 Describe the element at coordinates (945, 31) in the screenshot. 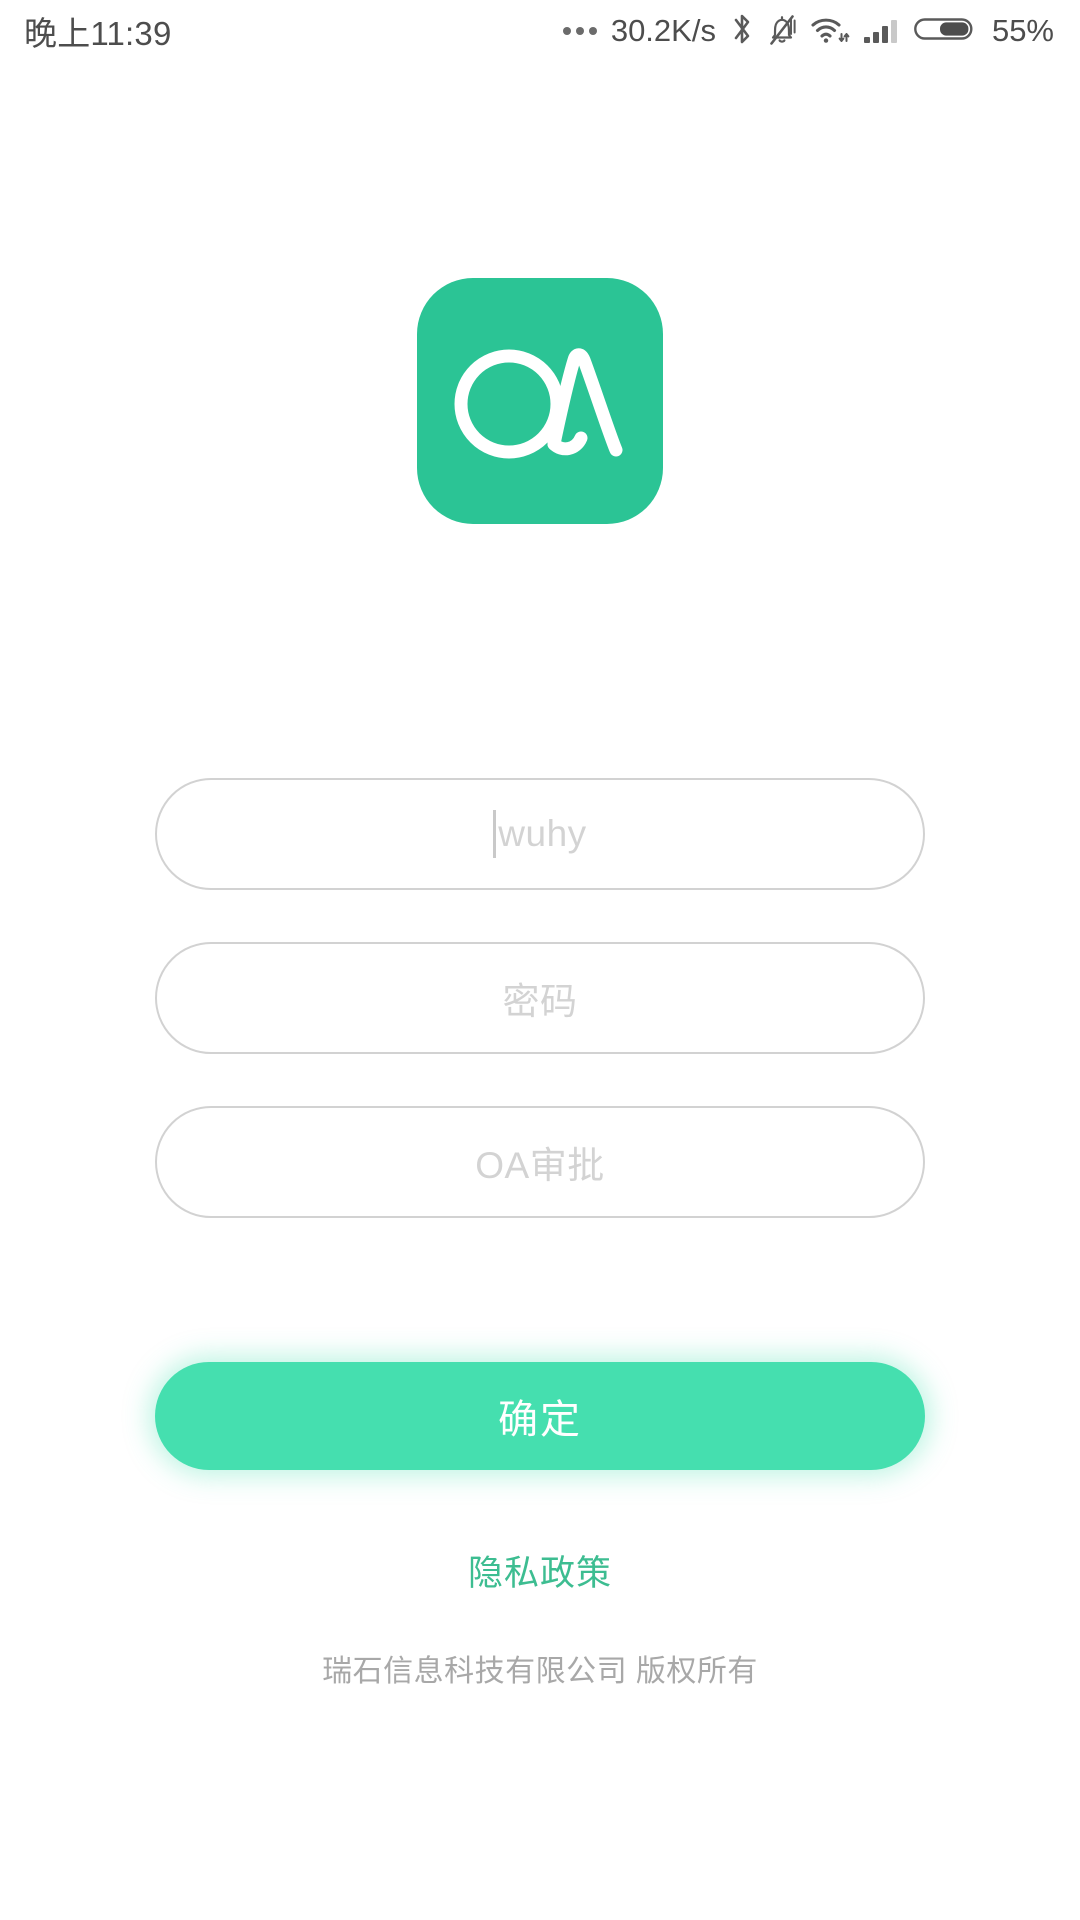

I see `battery-icon` at that location.